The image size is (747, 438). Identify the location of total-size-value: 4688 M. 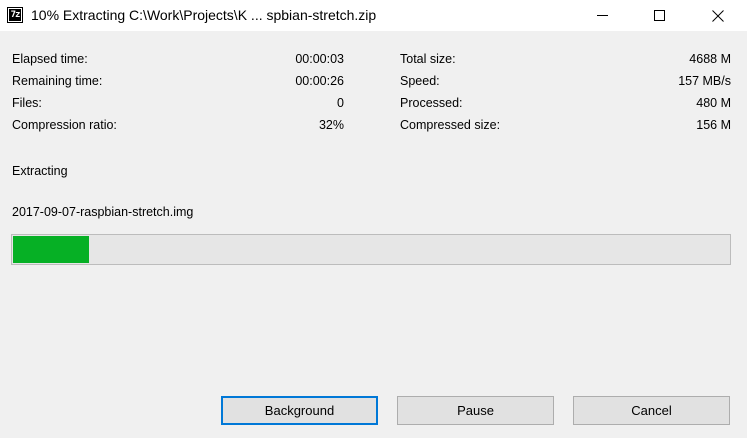
(710, 59).